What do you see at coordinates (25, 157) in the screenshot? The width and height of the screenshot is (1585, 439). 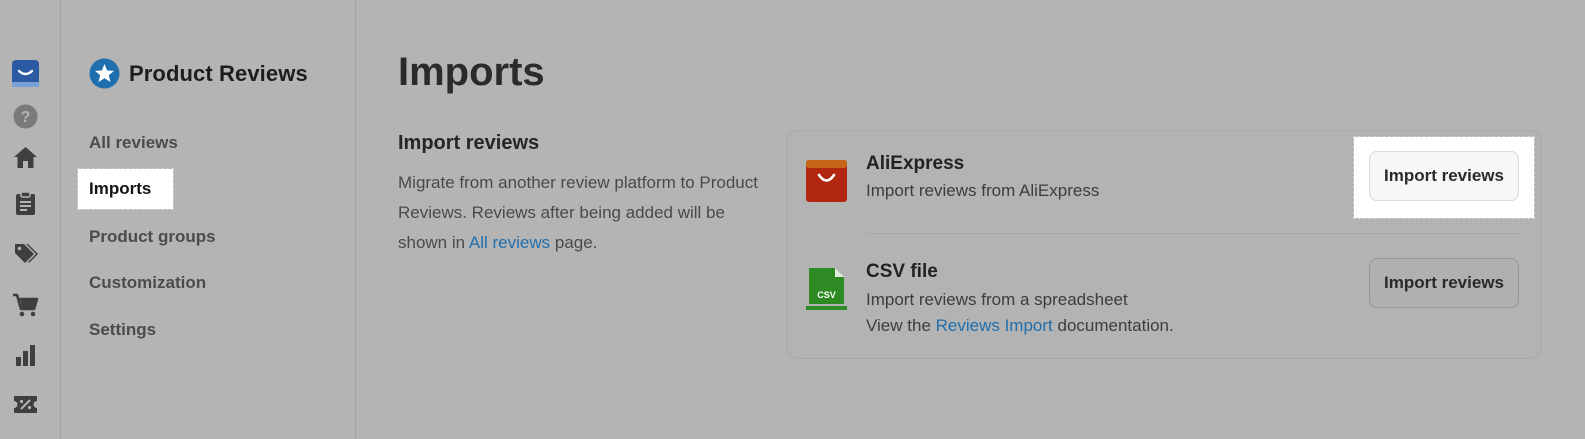 I see `home-icon` at bounding box center [25, 157].